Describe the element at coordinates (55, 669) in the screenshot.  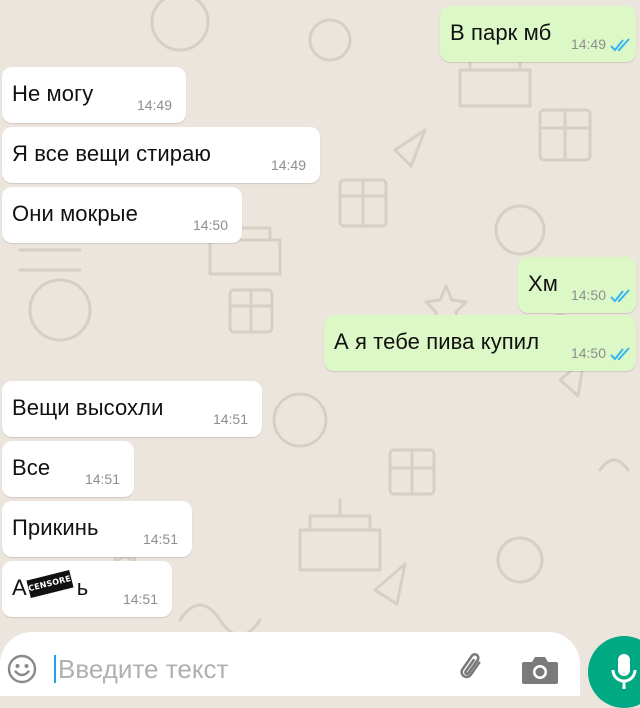
I see `text-caret` at that location.